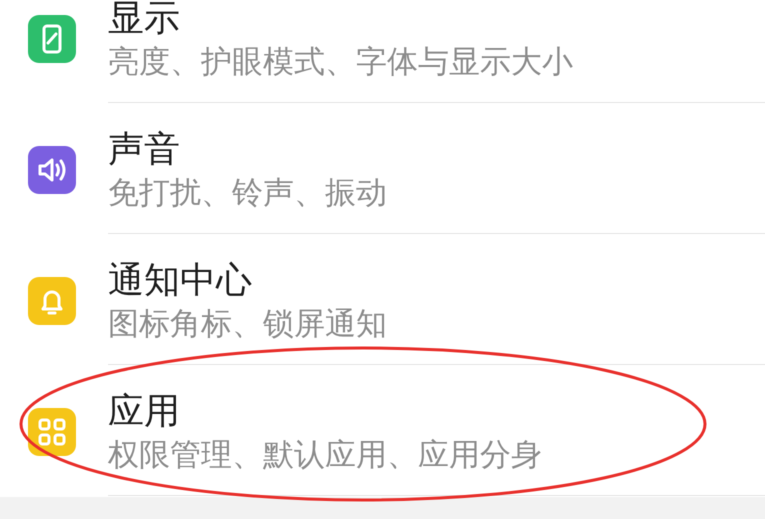 The height and width of the screenshot is (519, 765). I want to click on setting-title: 应用, so click(144, 412).